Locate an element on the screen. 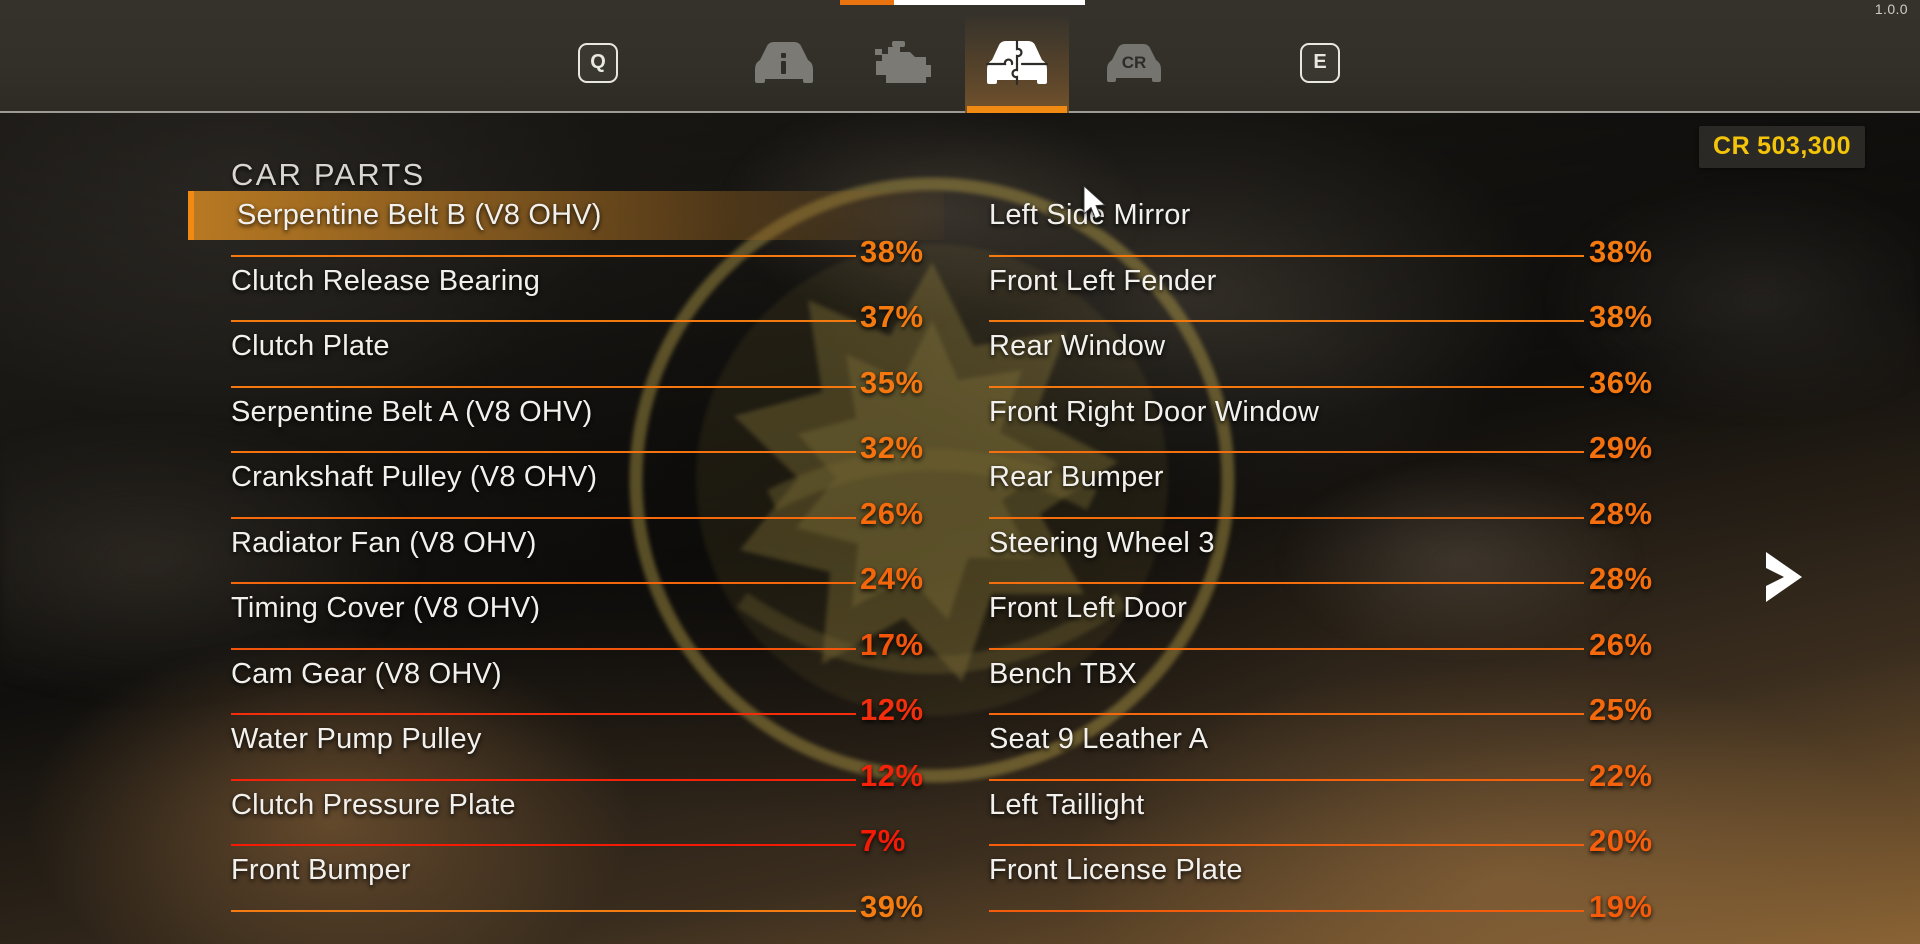 The width and height of the screenshot is (1920, 944). part-row-label-wrap: Left Taillight is located at coordinates (1319, 805).